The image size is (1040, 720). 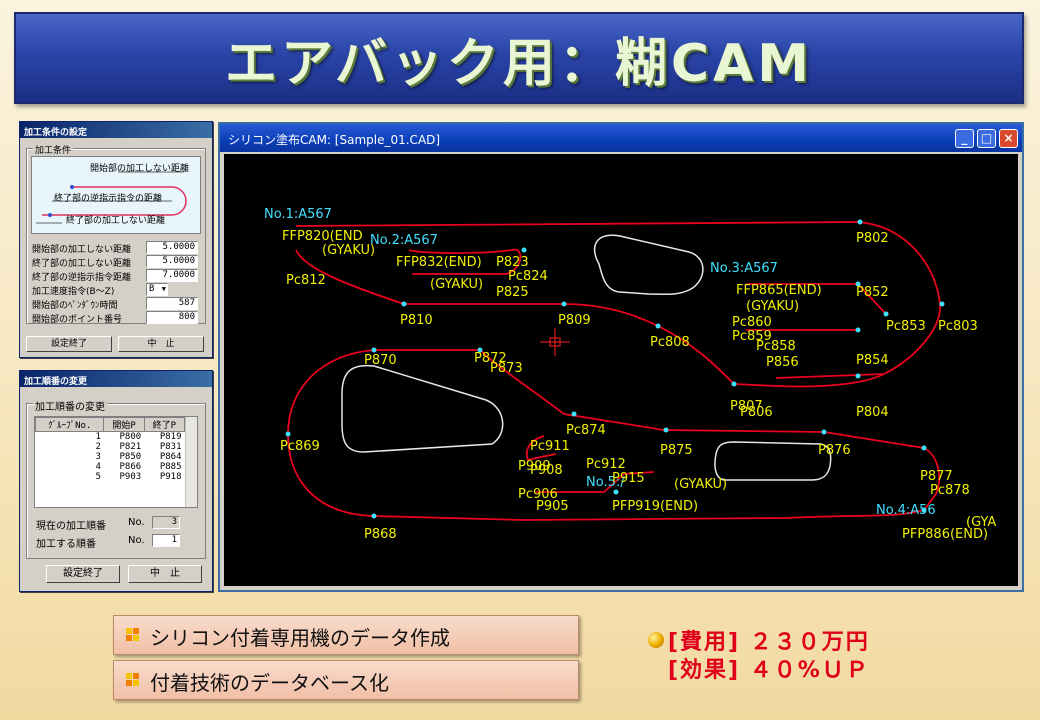 What do you see at coordinates (519, 63) in the screenshot?
I see `page-title: エアバック用：糊CAM` at bounding box center [519, 63].